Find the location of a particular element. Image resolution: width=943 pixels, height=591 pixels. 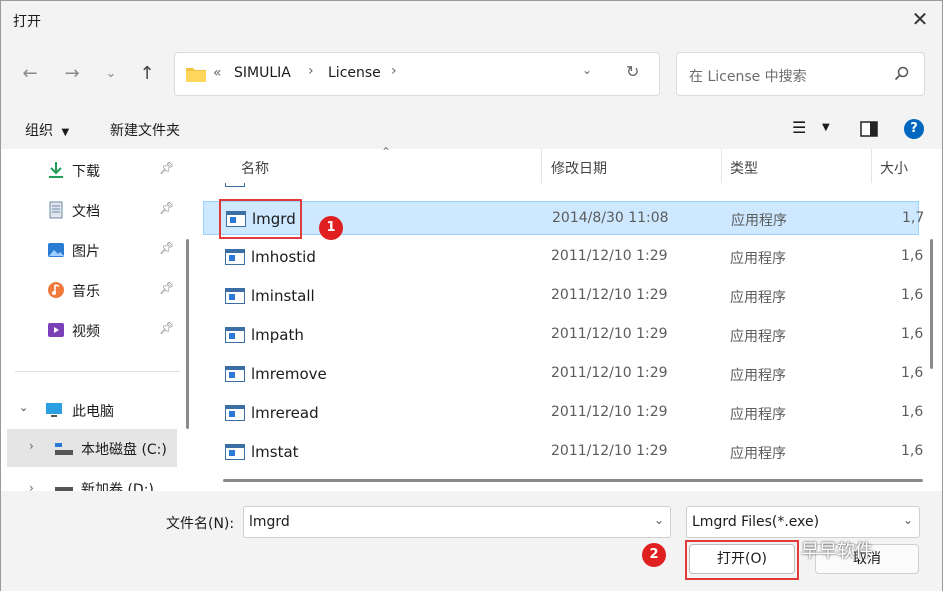

caret-down-icon: ▼ is located at coordinates (65, 132).